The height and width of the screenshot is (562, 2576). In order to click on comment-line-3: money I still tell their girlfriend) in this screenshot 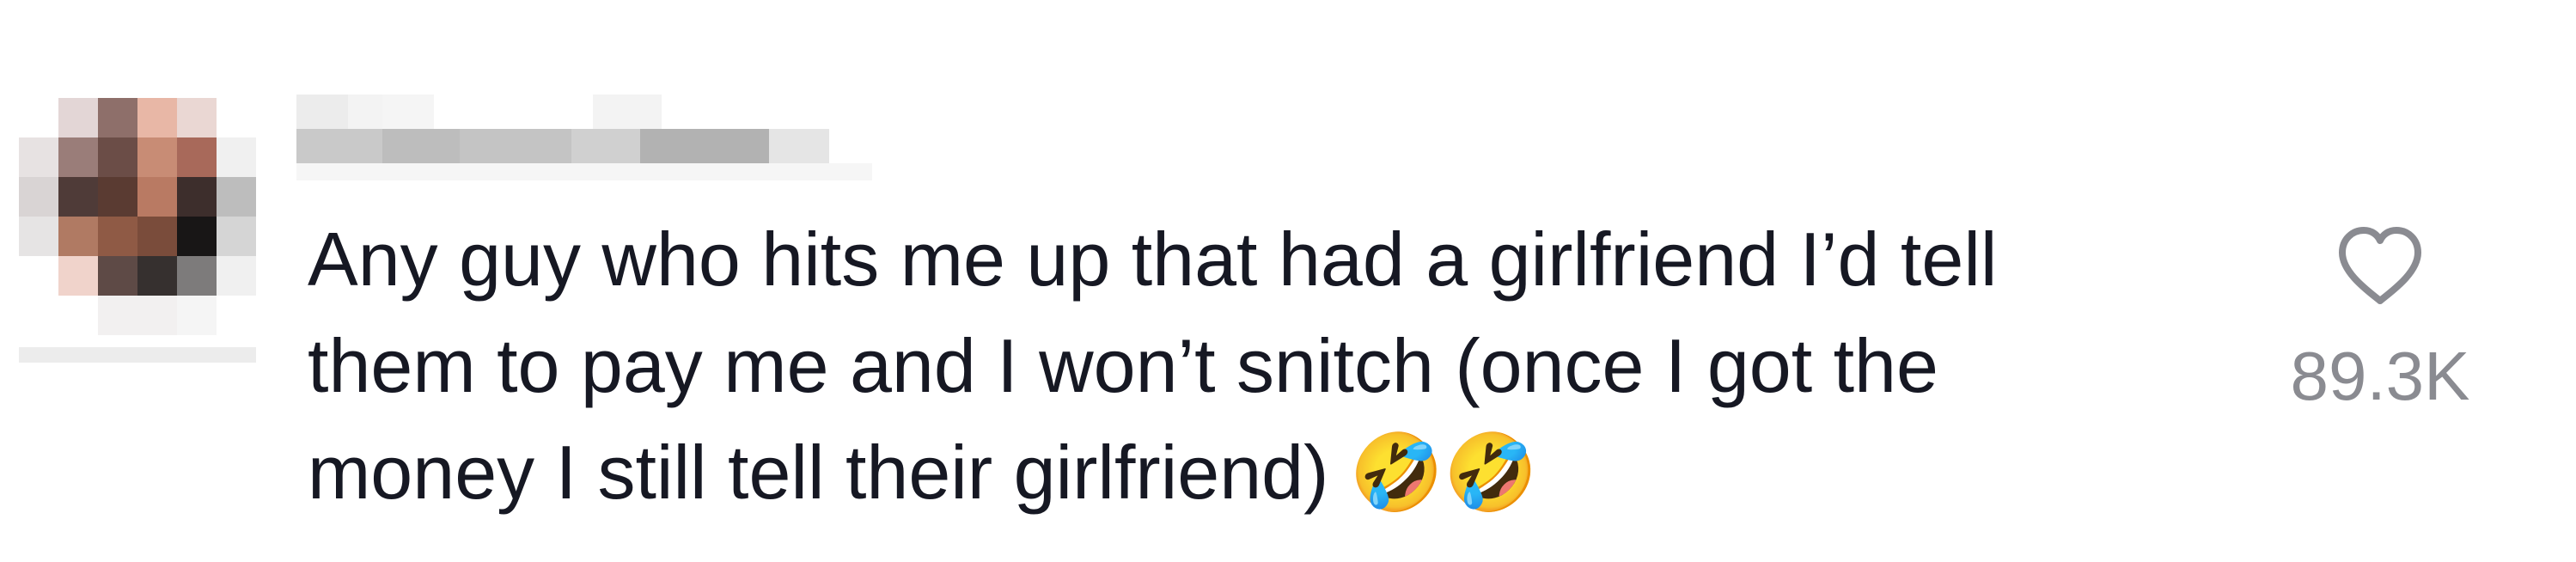, I will do `click(829, 472)`.